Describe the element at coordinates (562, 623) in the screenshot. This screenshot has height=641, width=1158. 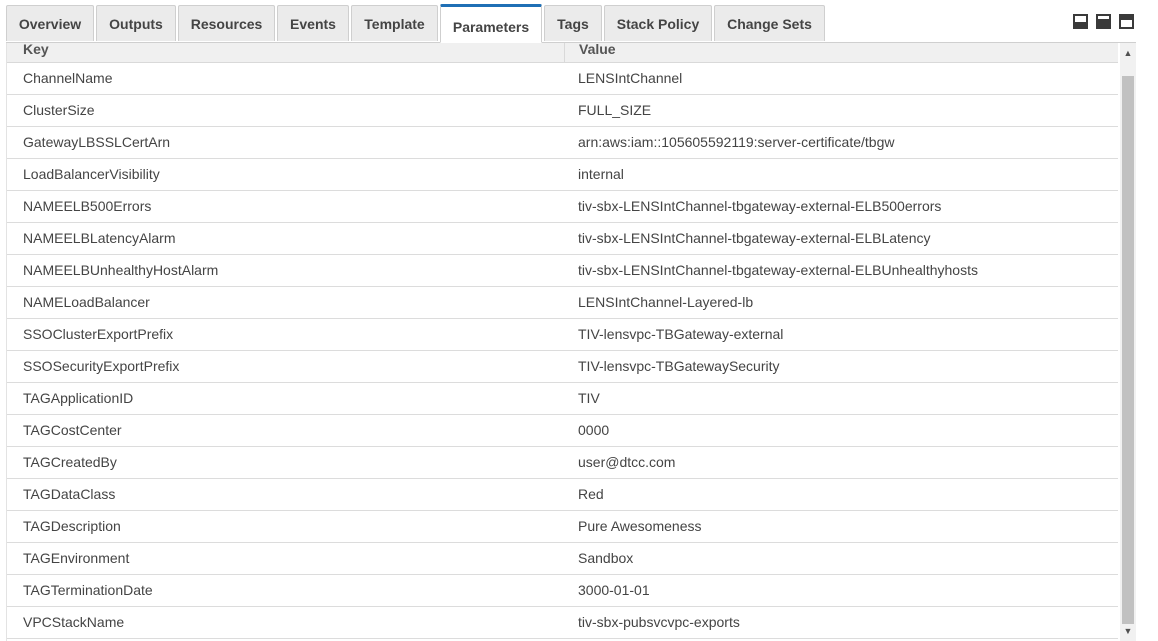
I see `table-row: VPCStackName tiv-sbx-pubsvcvpc-exports` at that location.